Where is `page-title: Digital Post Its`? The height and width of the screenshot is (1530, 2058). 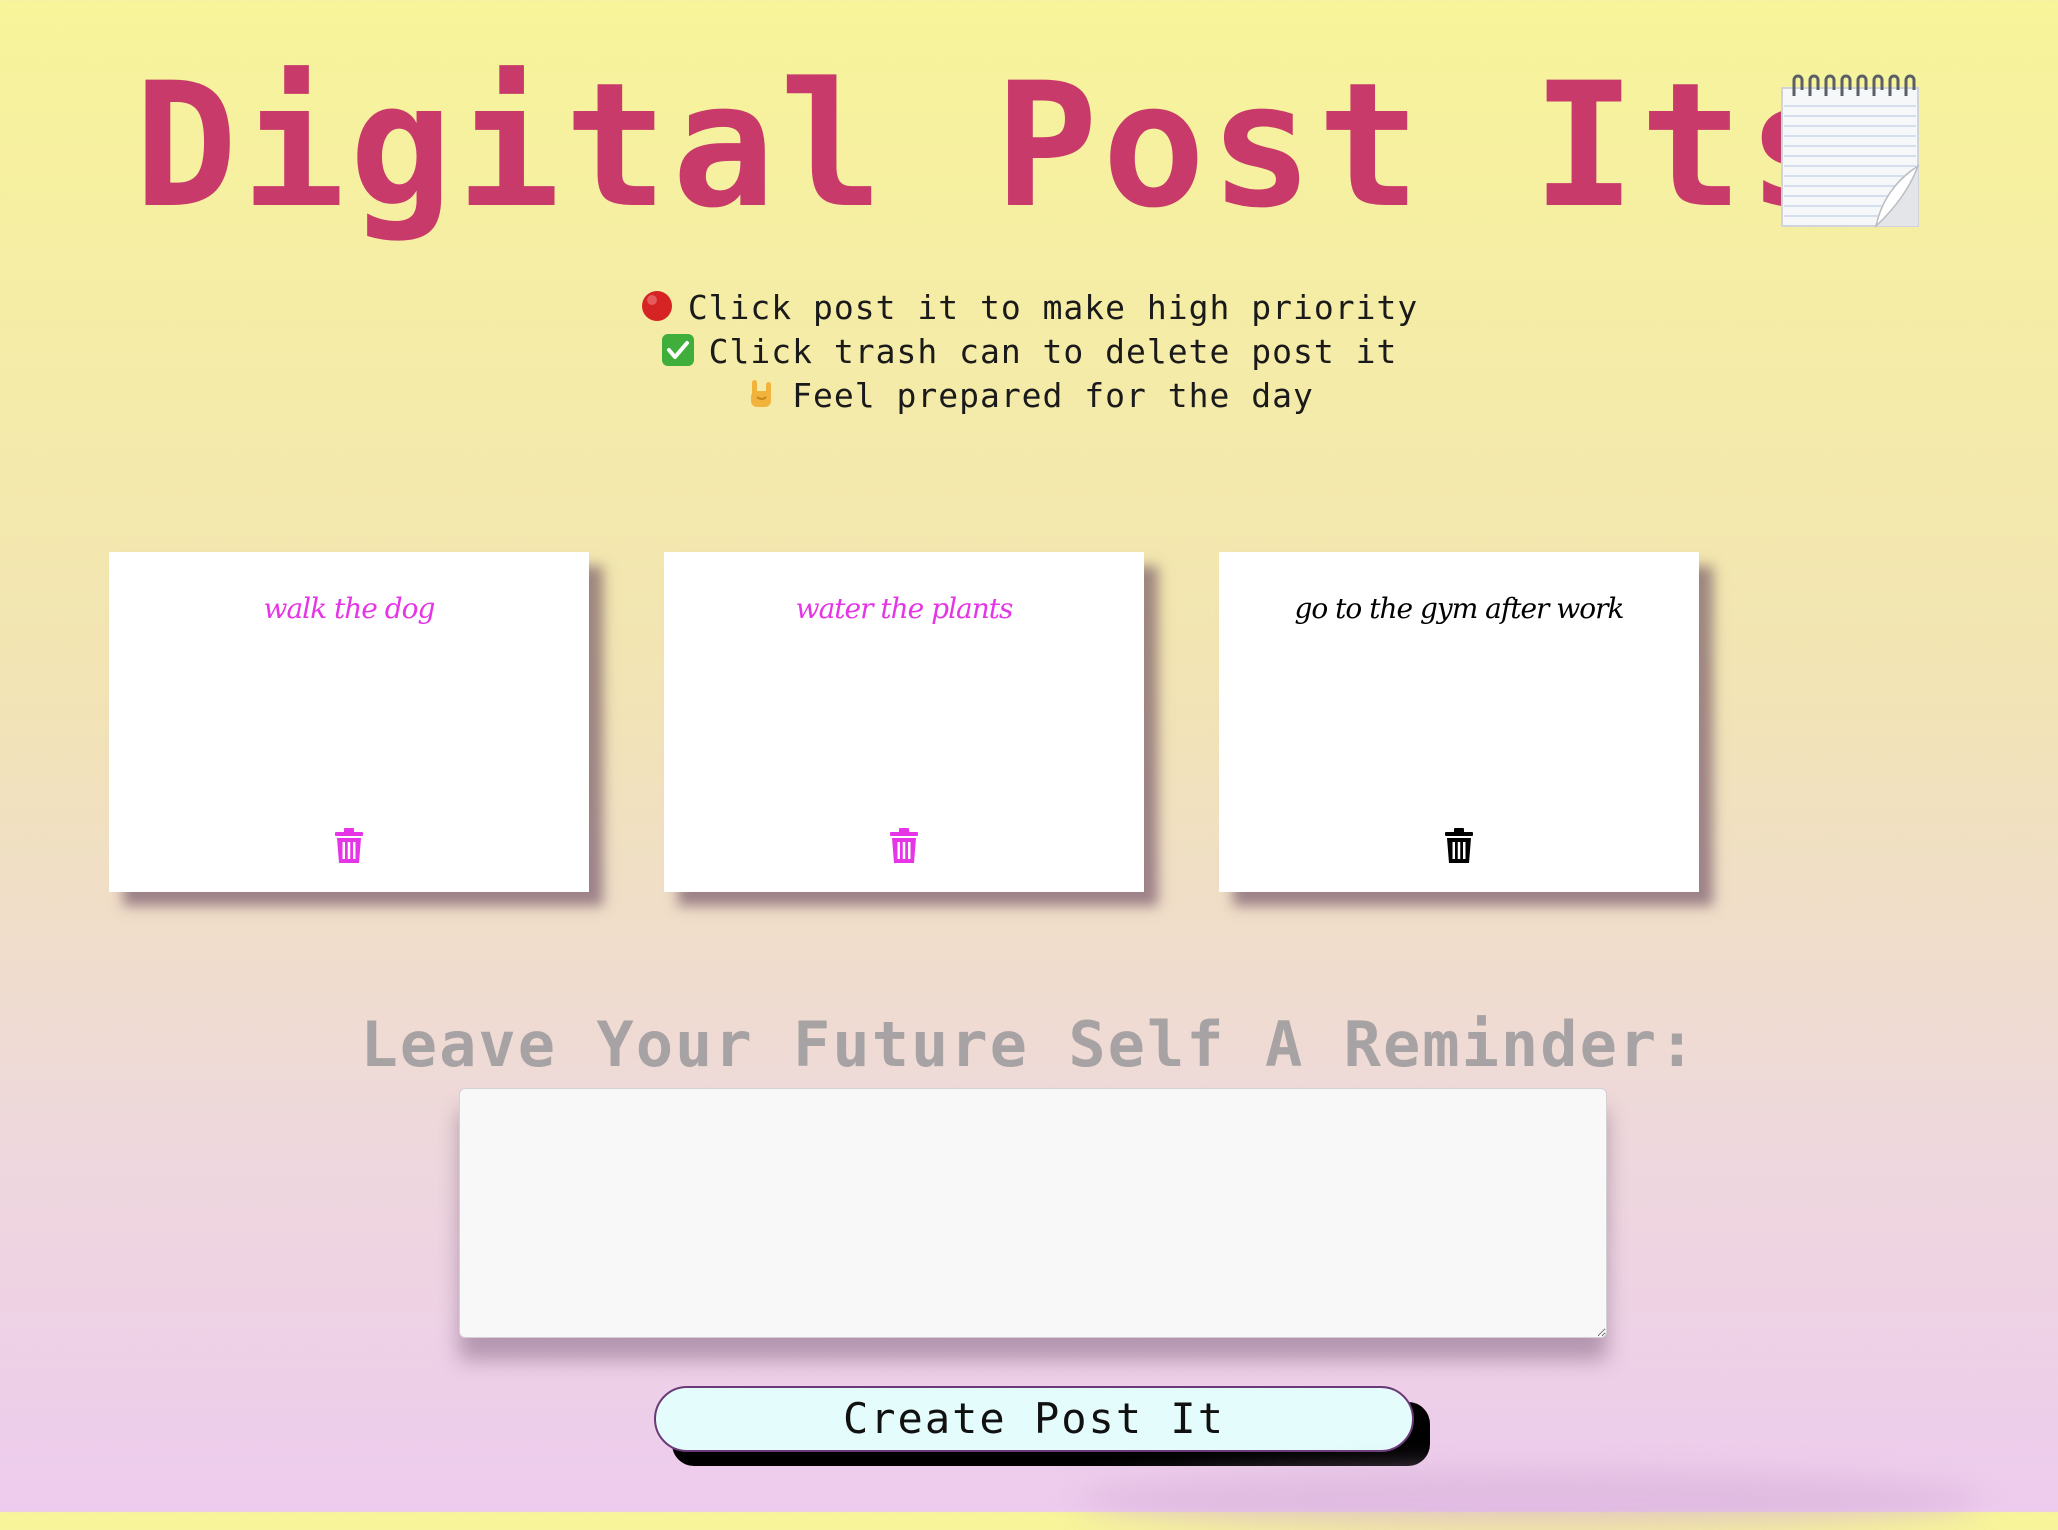 page-title: Digital Post Its is located at coordinates (994, 145).